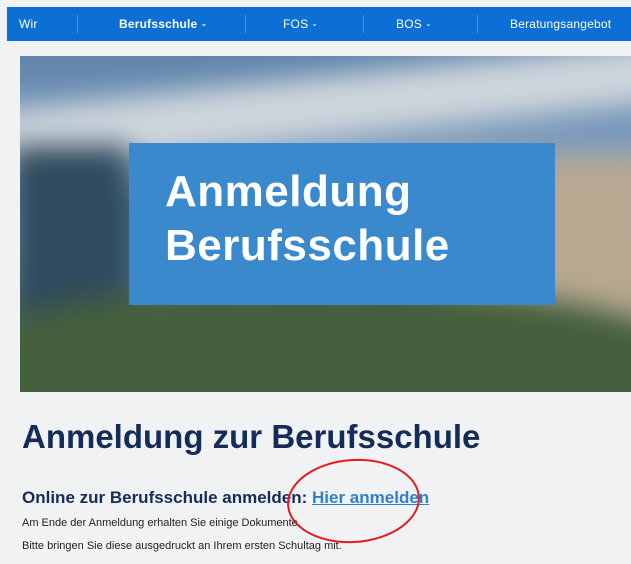 The image size is (631, 564). What do you see at coordinates (158, 24) in the screenshot?
I see `nav-item-label: Berufsschule` at bounding box center [158, 24].